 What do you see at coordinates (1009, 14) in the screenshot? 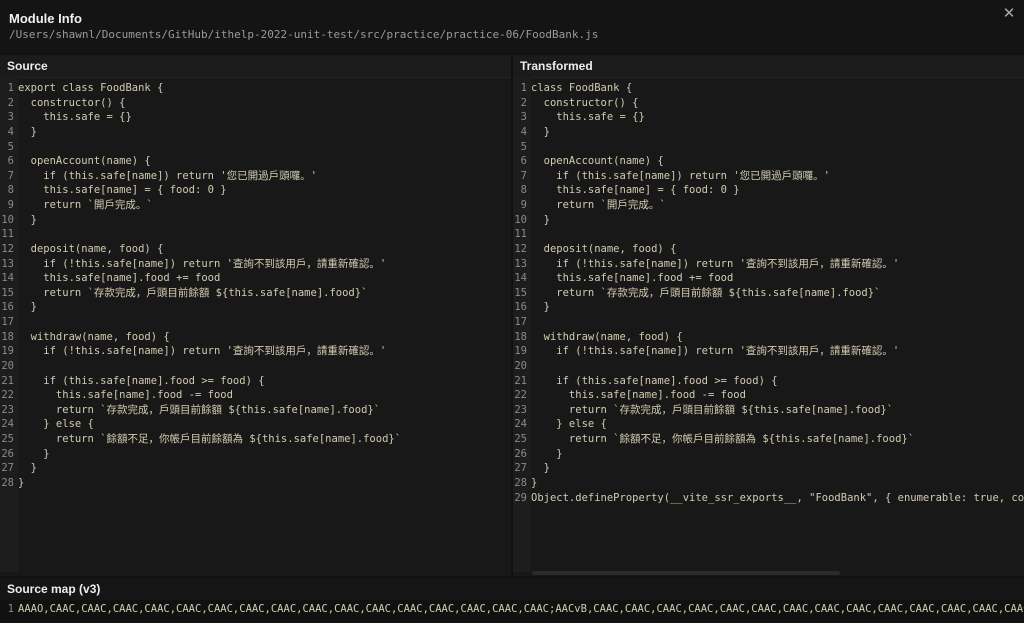
I see `close-icon: ✕` at bounding box center [1009, 14].